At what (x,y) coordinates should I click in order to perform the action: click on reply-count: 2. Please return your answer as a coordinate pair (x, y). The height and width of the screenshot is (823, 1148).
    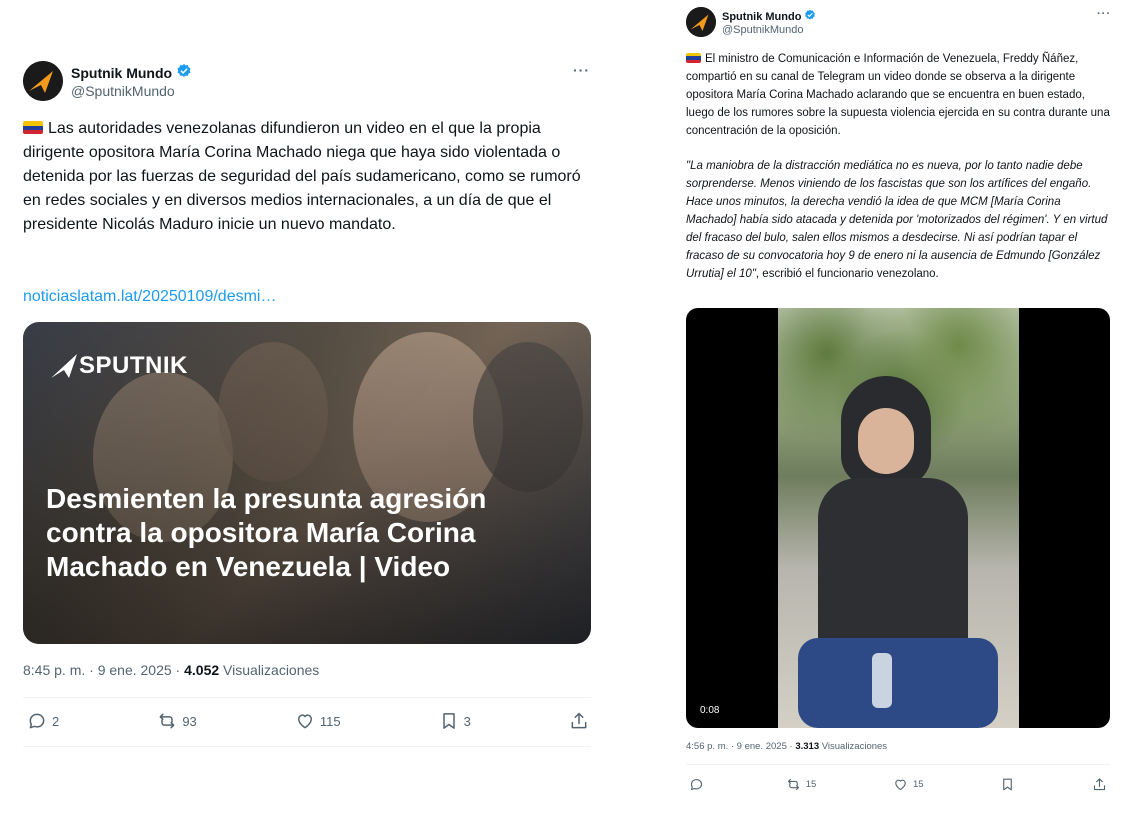
    Looking at the image, I should click on (56, 721).